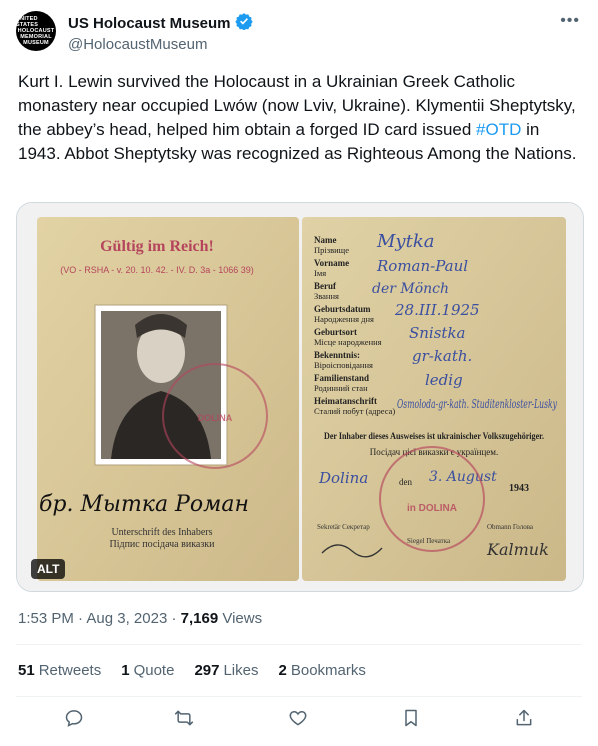 The width and height of the screenshot is (598, 746). What do you see at coordinates (199, 618) in the screenshot?
I see `views-count: 7,169` at bounding box center [199, 618].